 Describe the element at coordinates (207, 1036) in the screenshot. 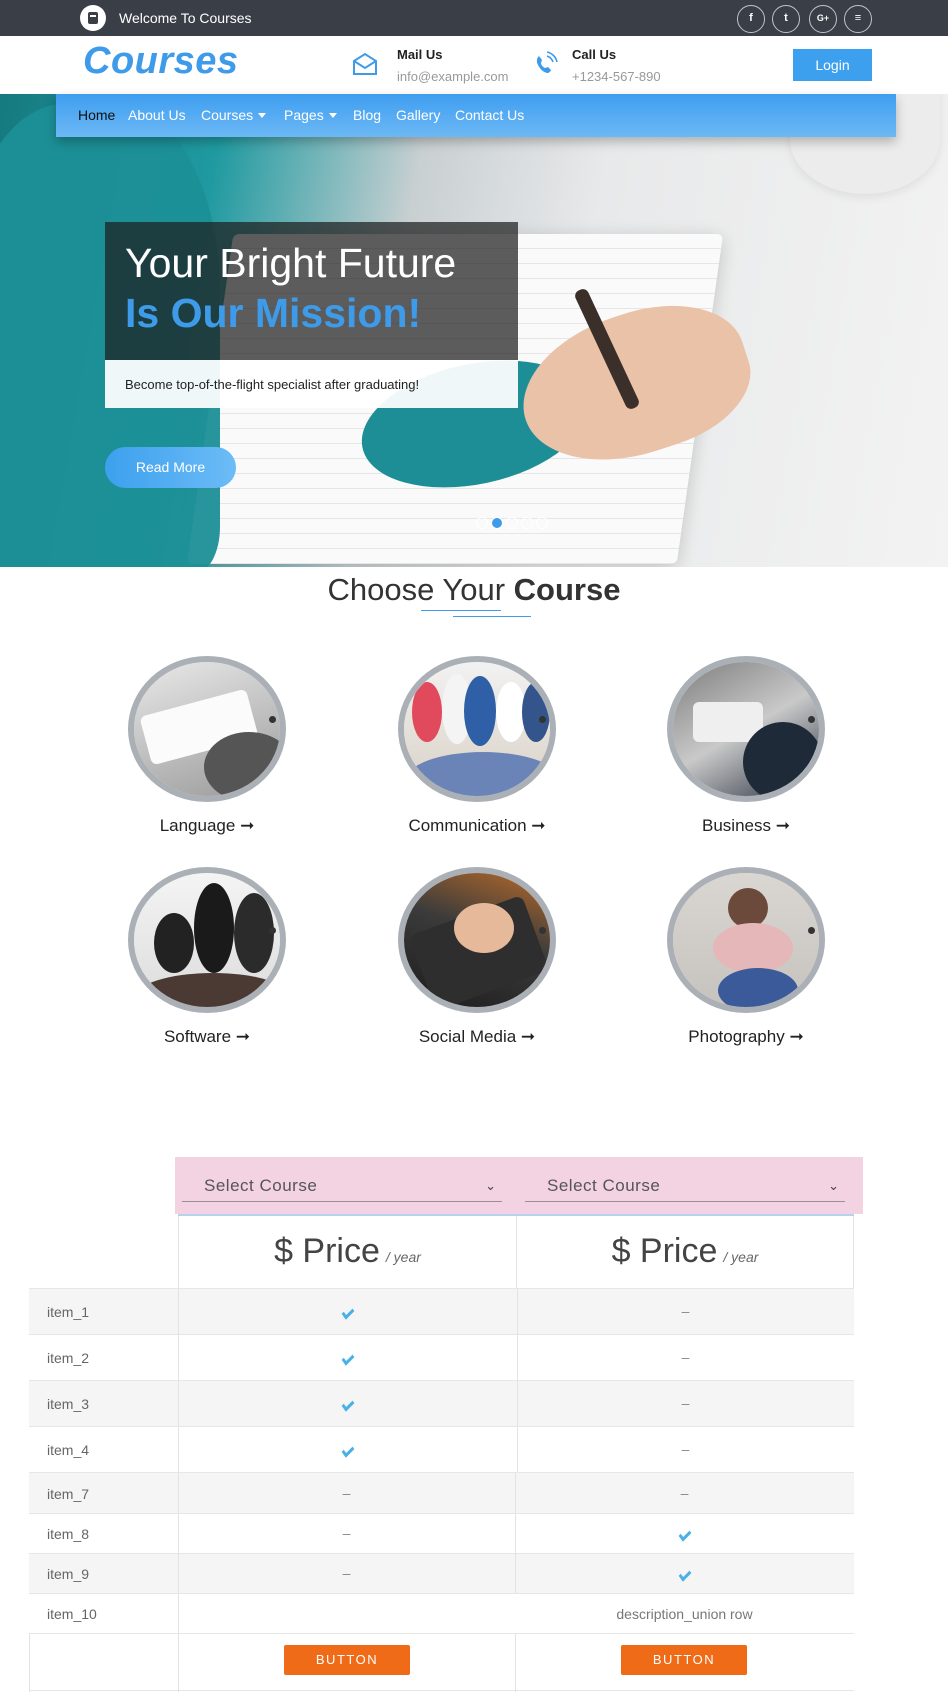

I see `course-label: Software ➞` at that location.